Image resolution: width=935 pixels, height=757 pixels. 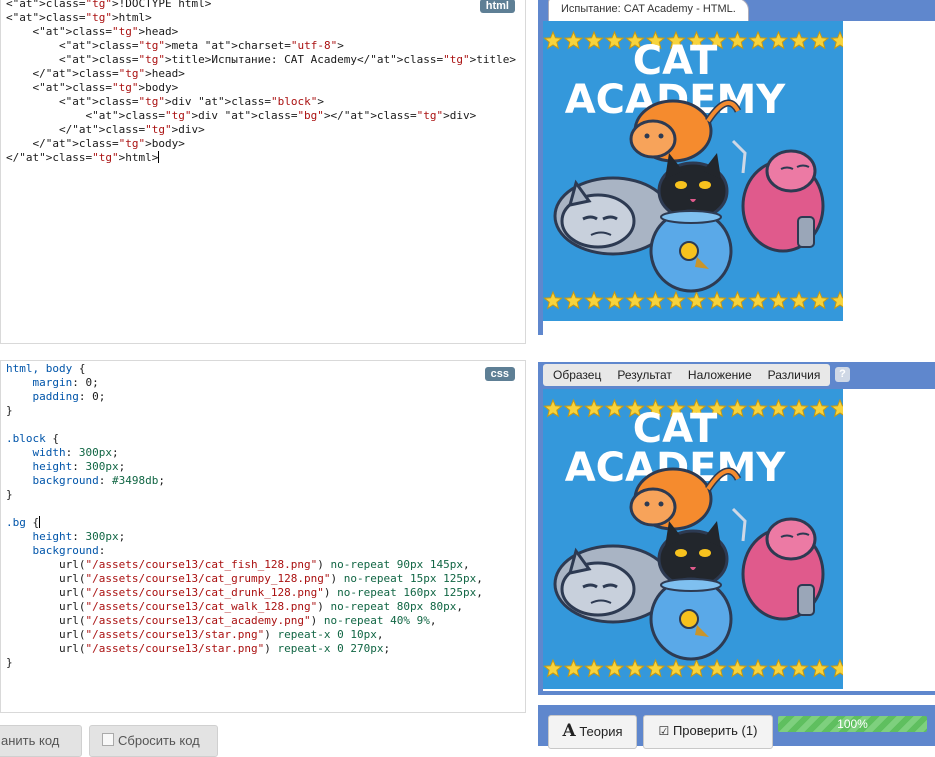 What do you see at coordinates (41, 741) in the screenshot?
I see `save-code-button: анить код` at bounding box center [41, 741].